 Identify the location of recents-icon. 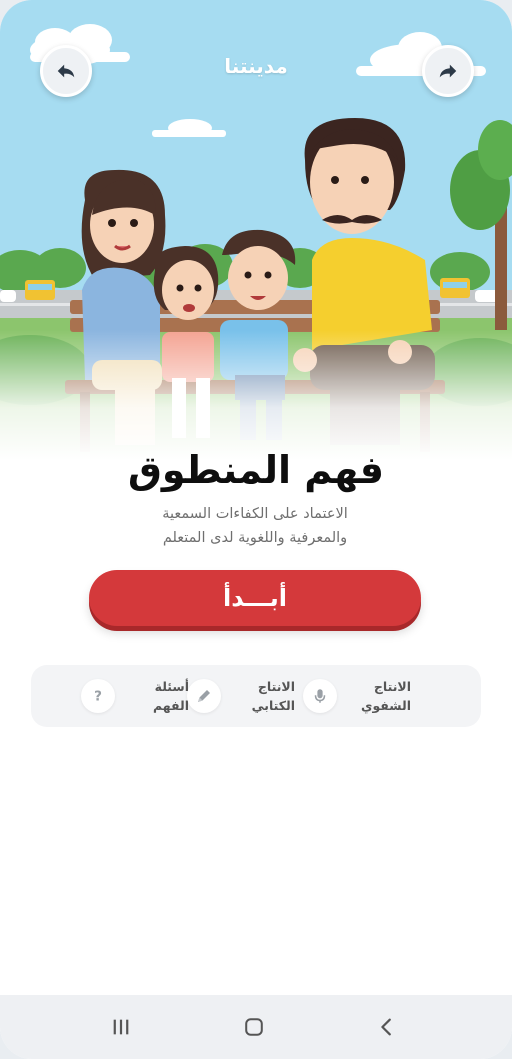
(121, 1027).